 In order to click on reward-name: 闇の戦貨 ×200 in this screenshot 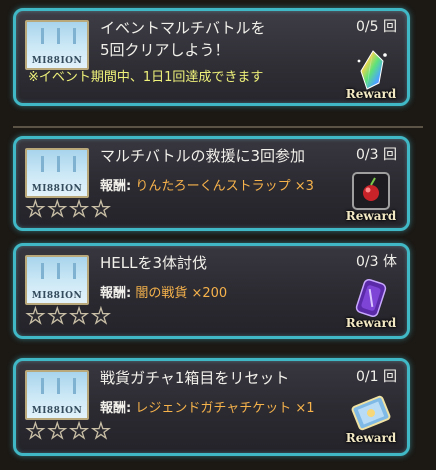, I will do `click(181, 293)`.